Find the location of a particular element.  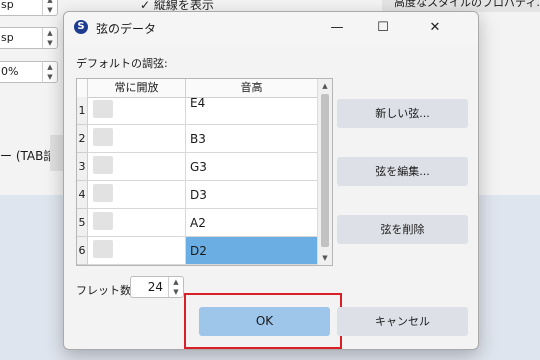

fret-count-label: フレット数: is located at coordinates (105, 290).